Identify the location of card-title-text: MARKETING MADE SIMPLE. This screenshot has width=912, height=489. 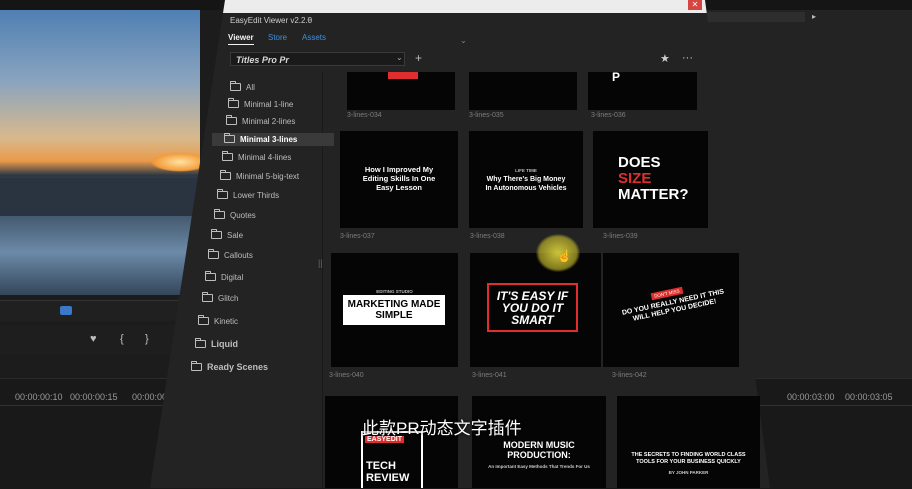
(394, 310).